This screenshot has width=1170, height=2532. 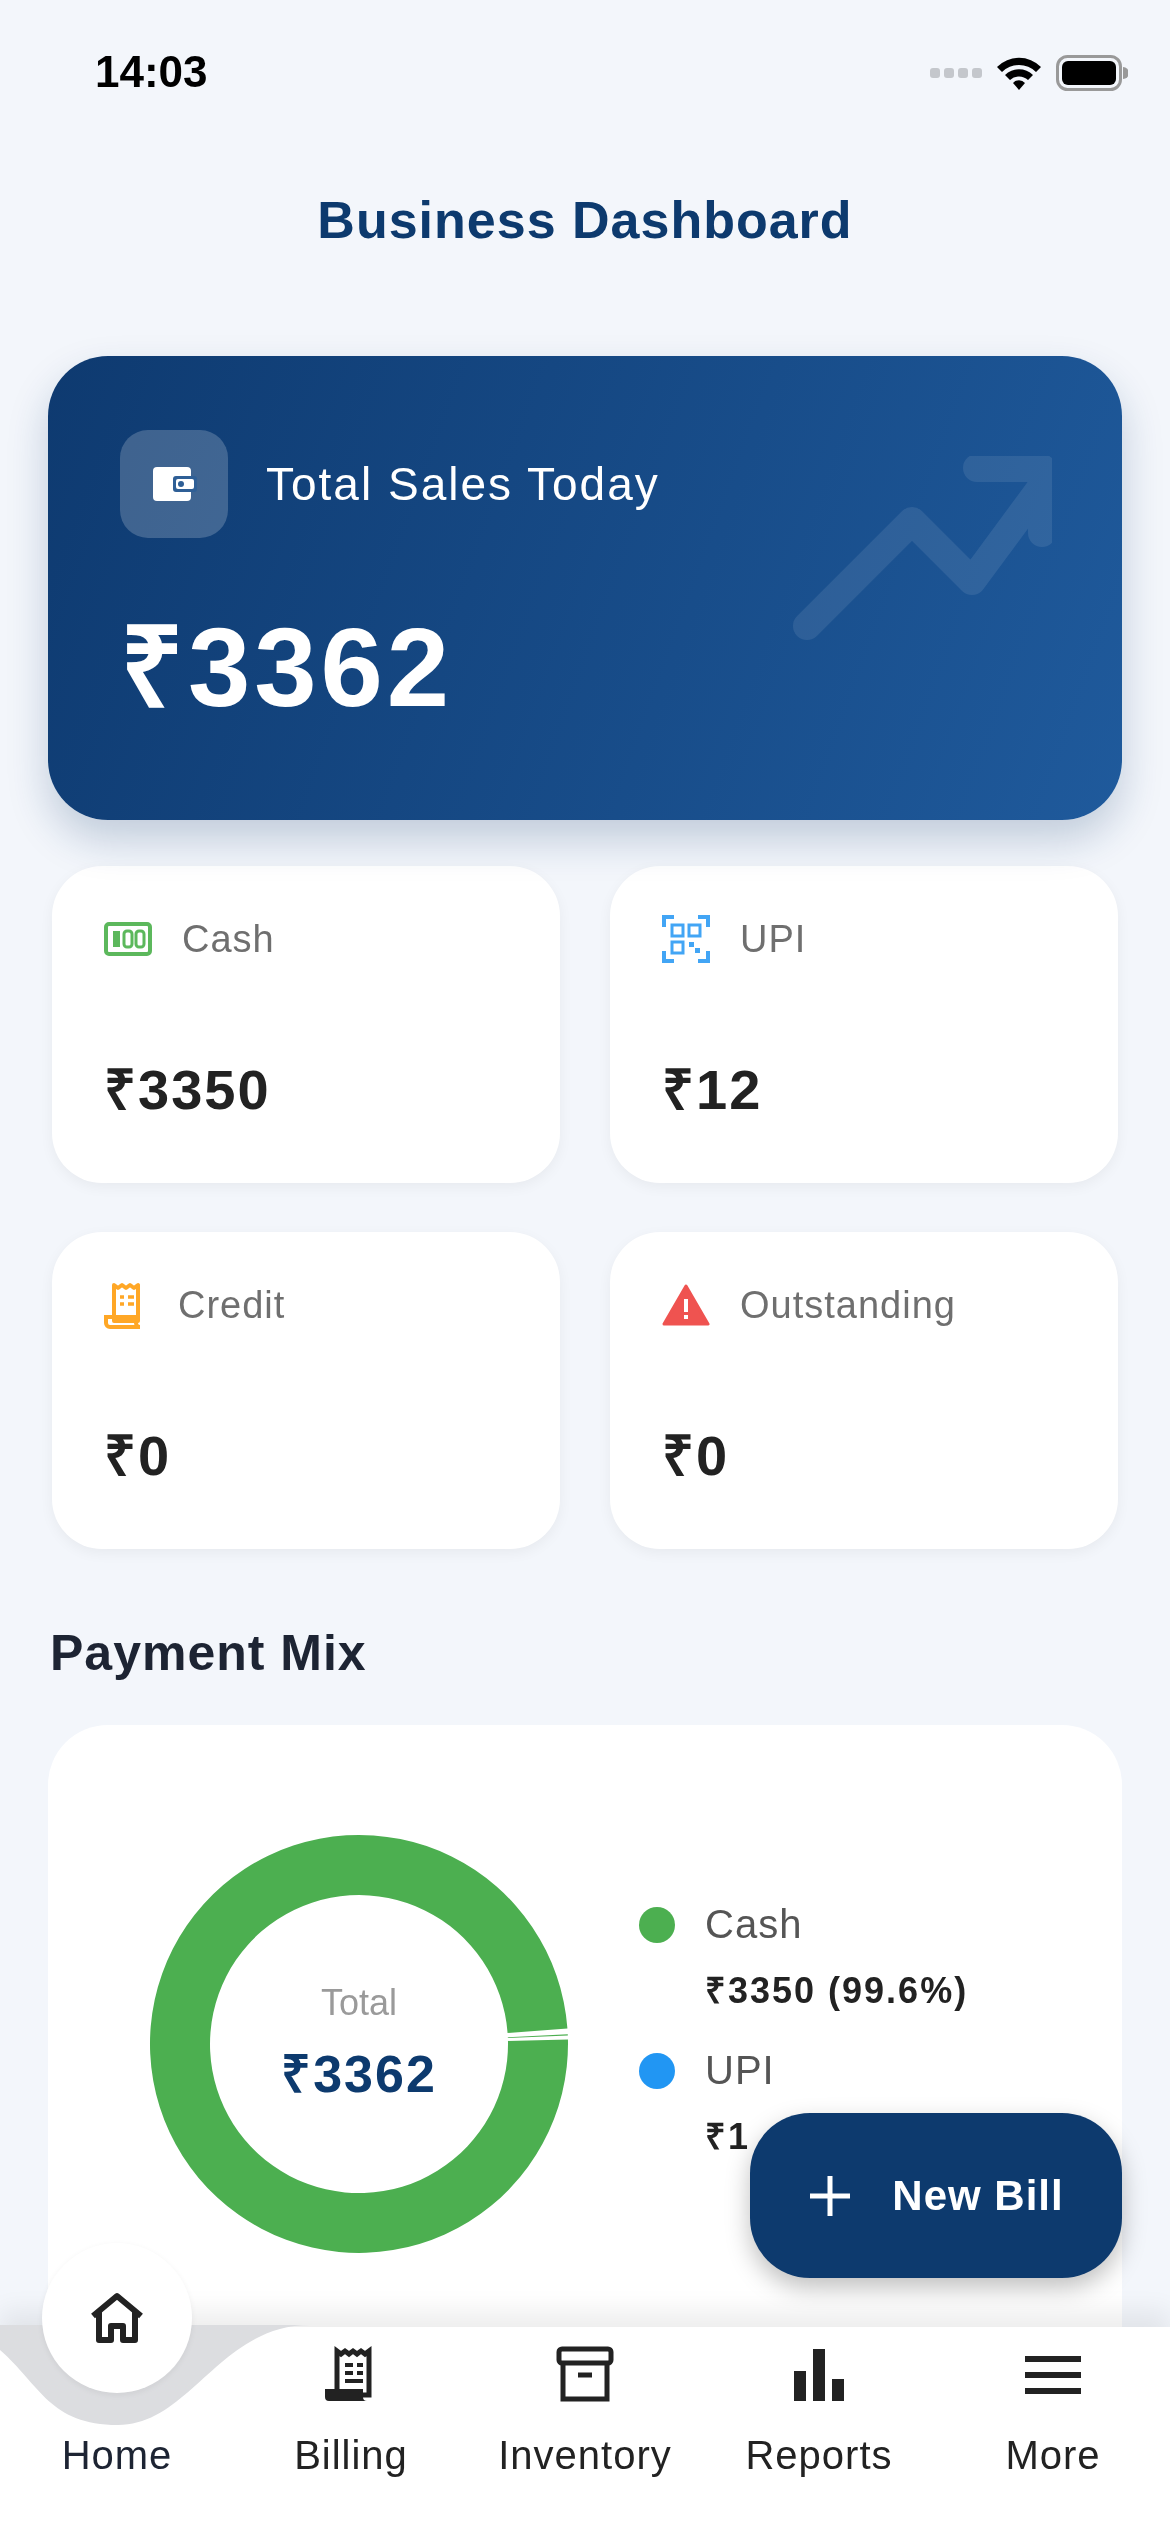 What do you see at coordinates (209, 1653) in the screenshot?
I see `section-title: Payment Mix` at bounding box center [209, 1653].